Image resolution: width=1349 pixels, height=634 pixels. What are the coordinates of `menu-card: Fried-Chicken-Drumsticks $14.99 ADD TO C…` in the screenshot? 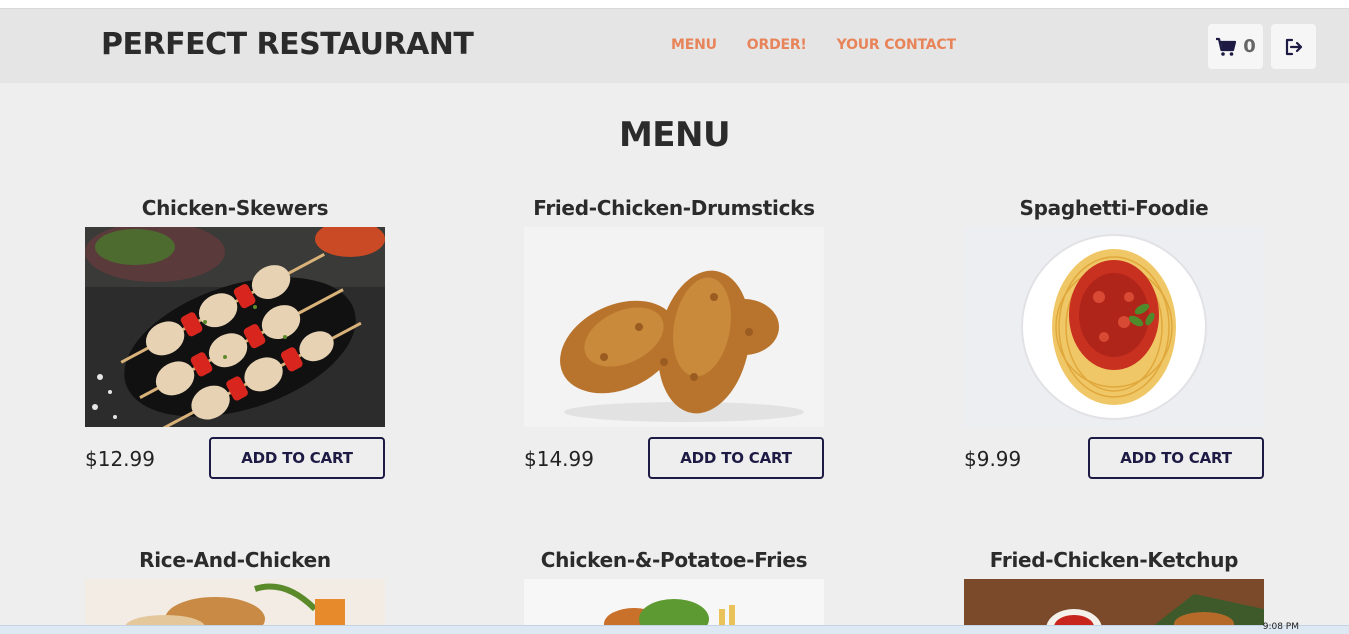 It's located at (674, 338).